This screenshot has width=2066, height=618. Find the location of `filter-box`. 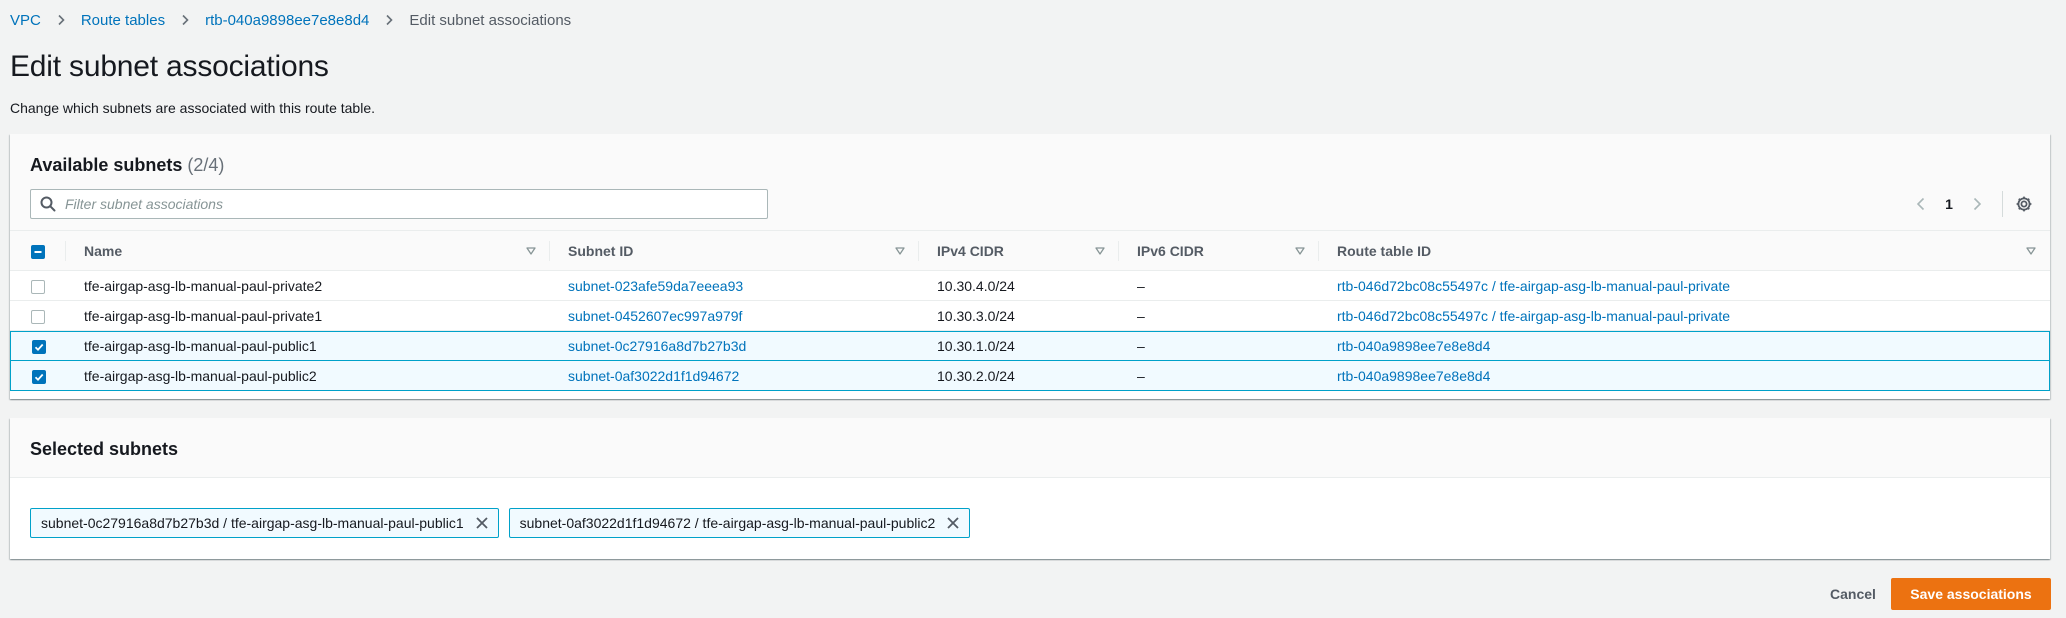

filter-box is located at coordinates (399, 204).